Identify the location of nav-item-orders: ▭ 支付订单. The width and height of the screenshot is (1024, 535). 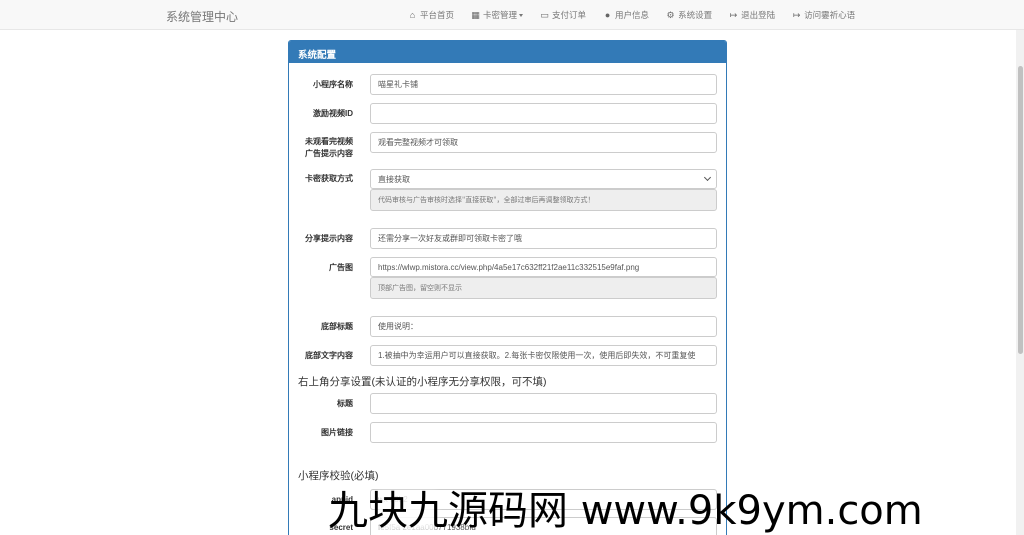
(563, 15).